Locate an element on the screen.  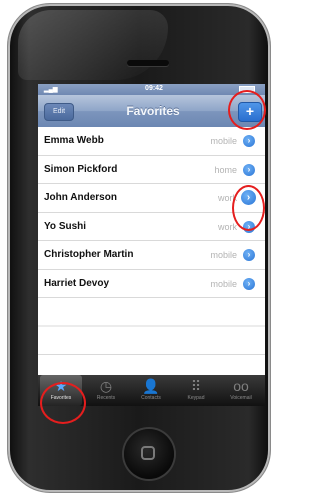
earpiece-speaker is located at coordinates (148, 63).